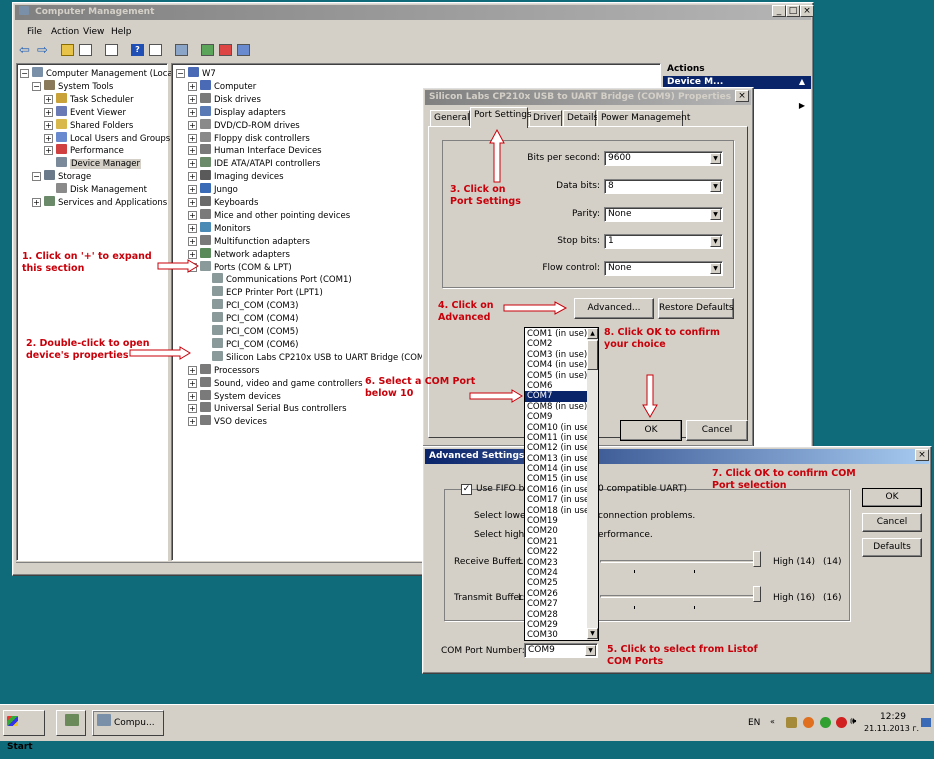 This screenshot has width=934, height=759. I want to click on desktop-icon, so click(72, 720).